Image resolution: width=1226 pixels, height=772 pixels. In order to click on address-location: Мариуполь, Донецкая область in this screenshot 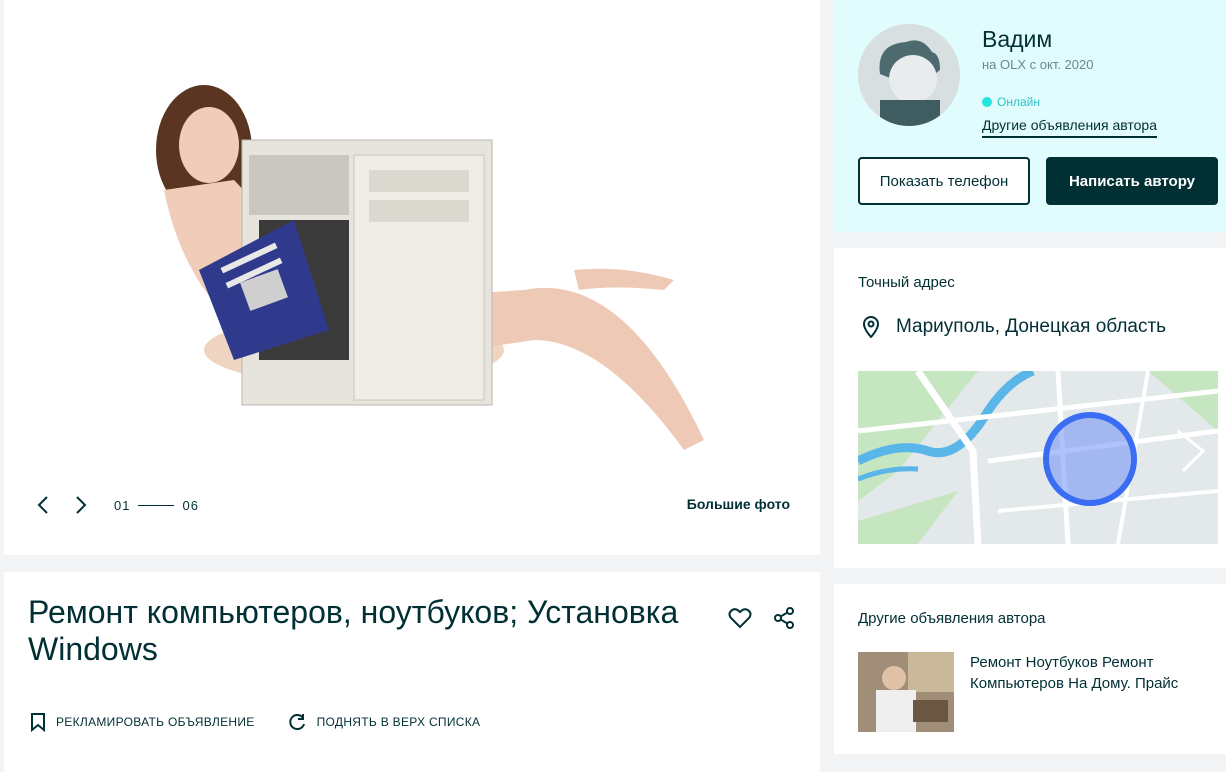, I will do `click(1031, 326)`.